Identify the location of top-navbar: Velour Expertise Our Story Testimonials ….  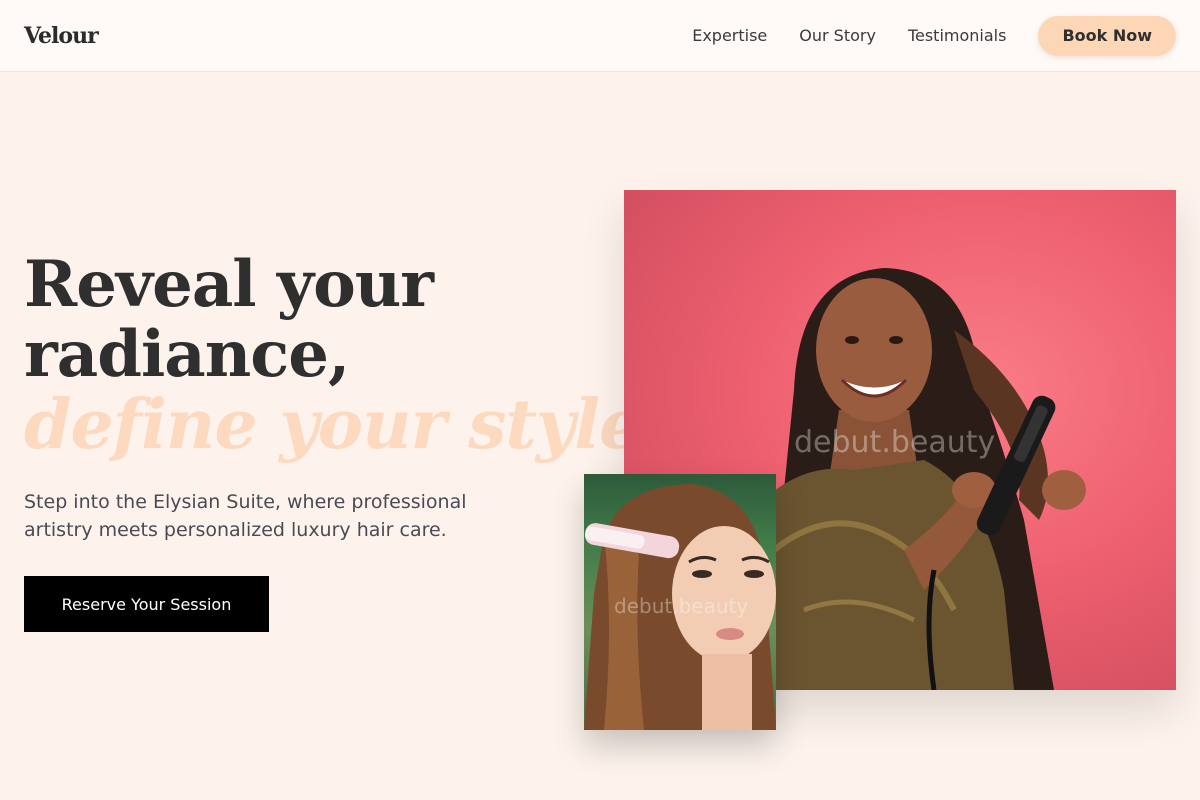
(600, 36).